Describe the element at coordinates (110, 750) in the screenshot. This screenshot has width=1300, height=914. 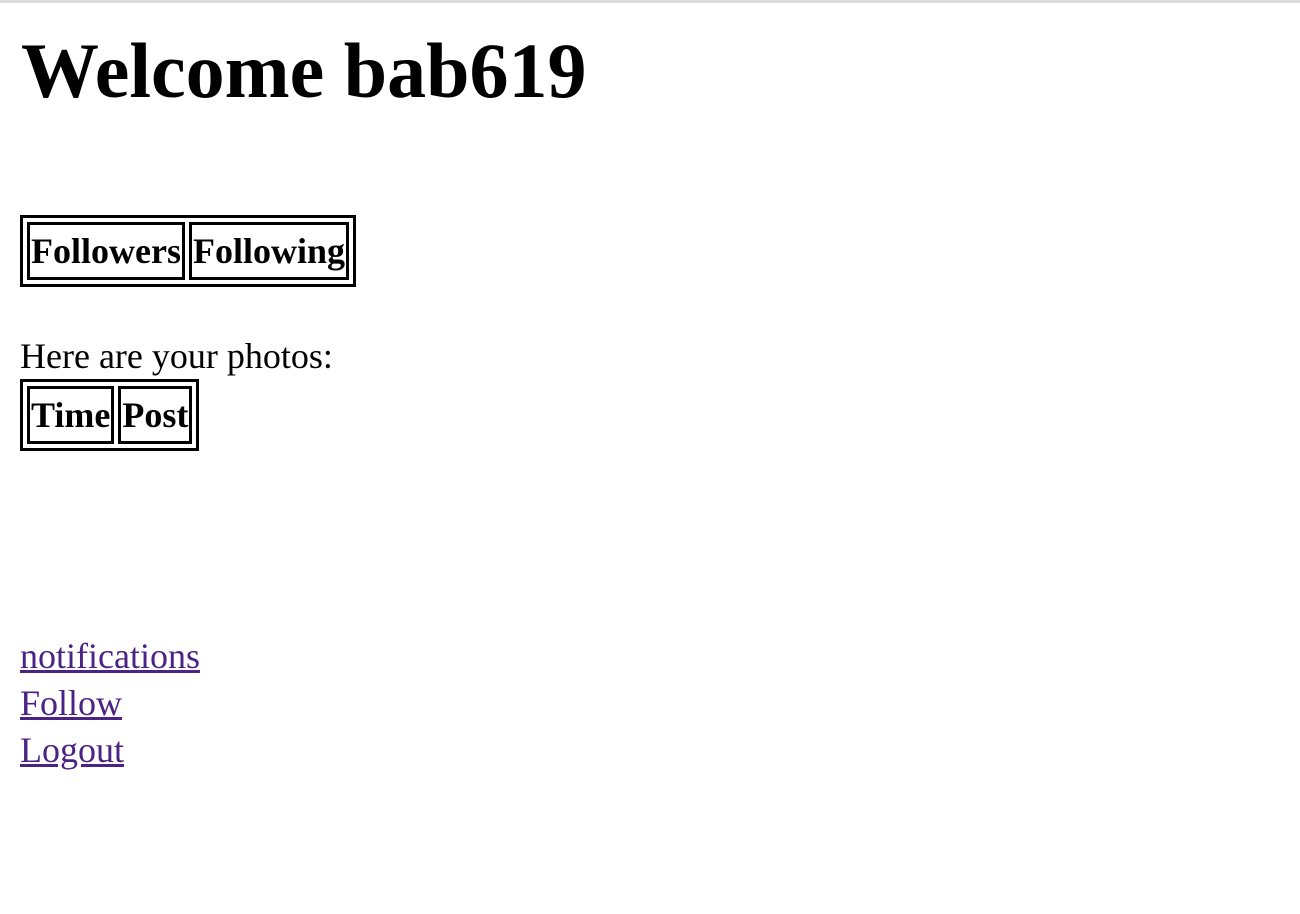
I see `logout-link: Logout` at that location.